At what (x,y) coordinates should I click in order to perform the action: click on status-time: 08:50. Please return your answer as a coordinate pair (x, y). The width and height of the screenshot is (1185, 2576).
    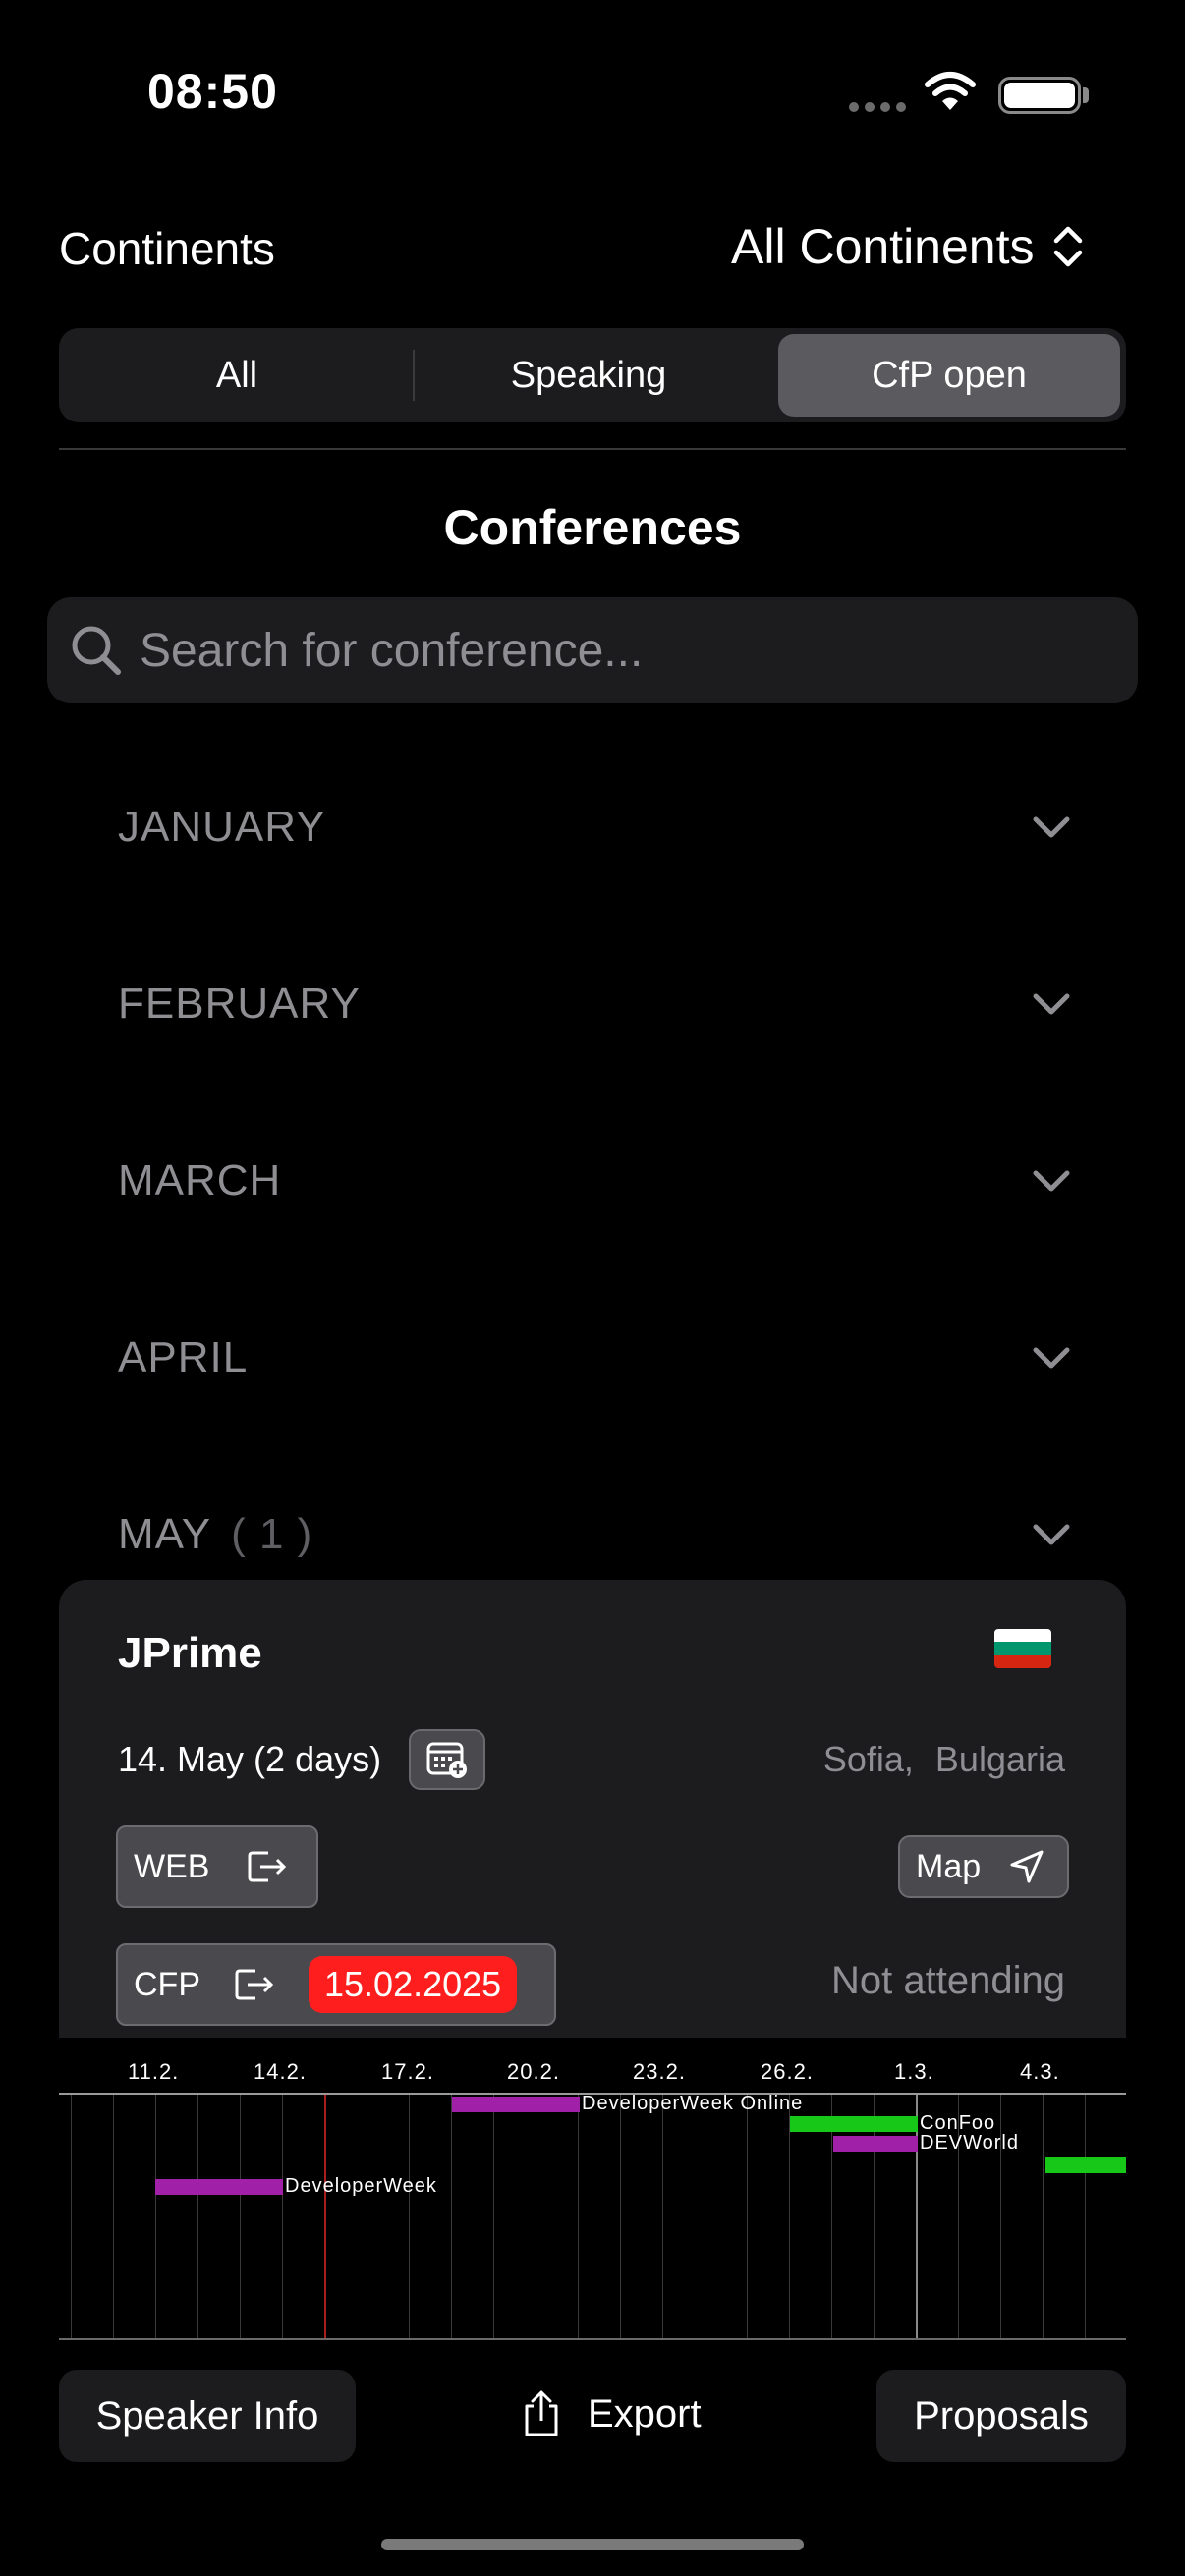
    Looking at the image, I should click on (213, 91).